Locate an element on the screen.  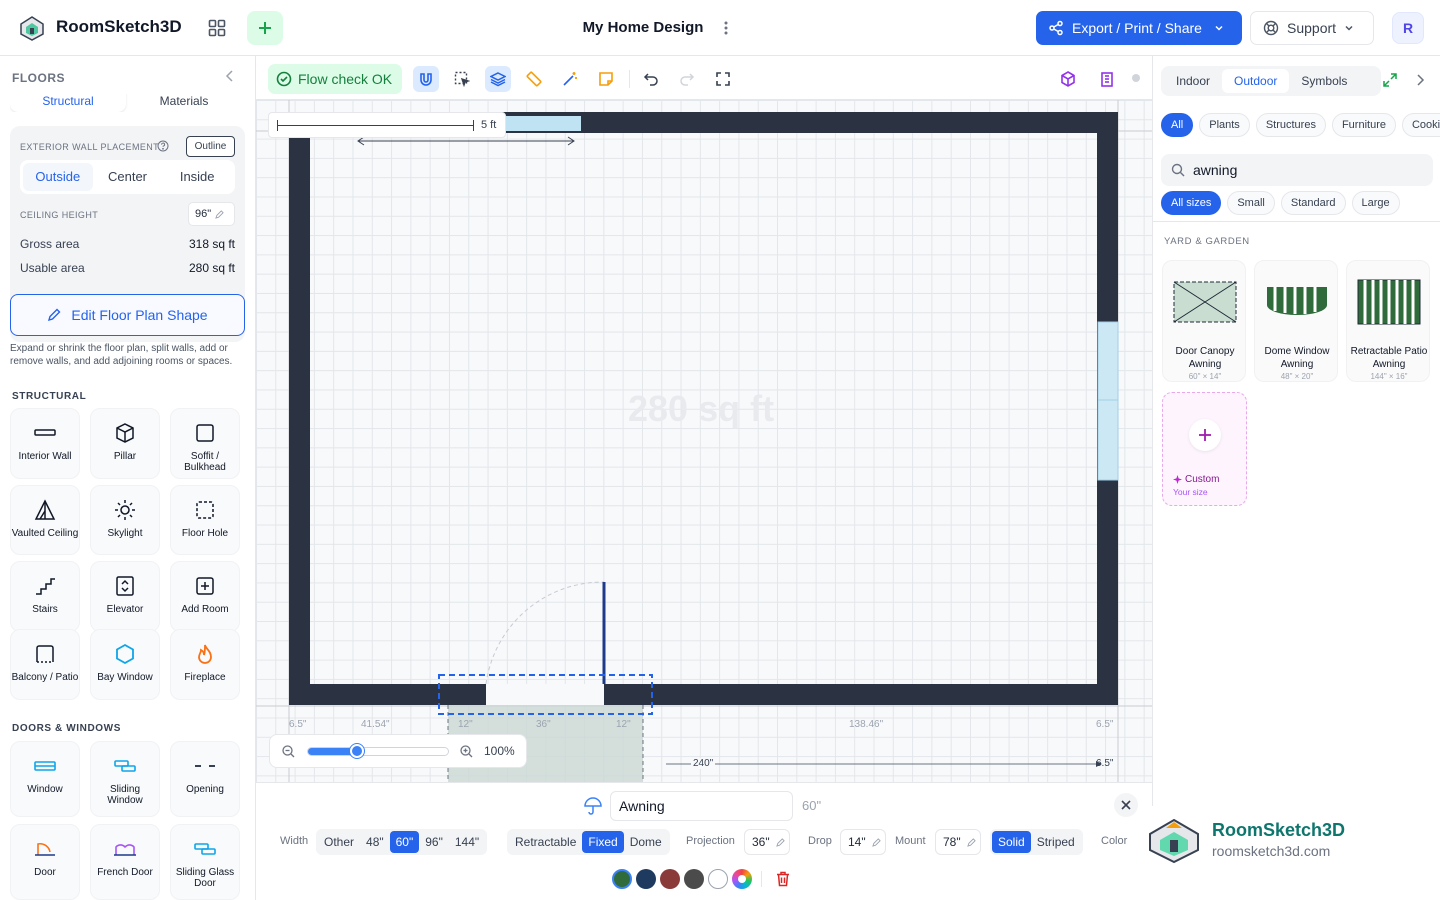
category-structures: Structures is located at coordinates (1290, 125).